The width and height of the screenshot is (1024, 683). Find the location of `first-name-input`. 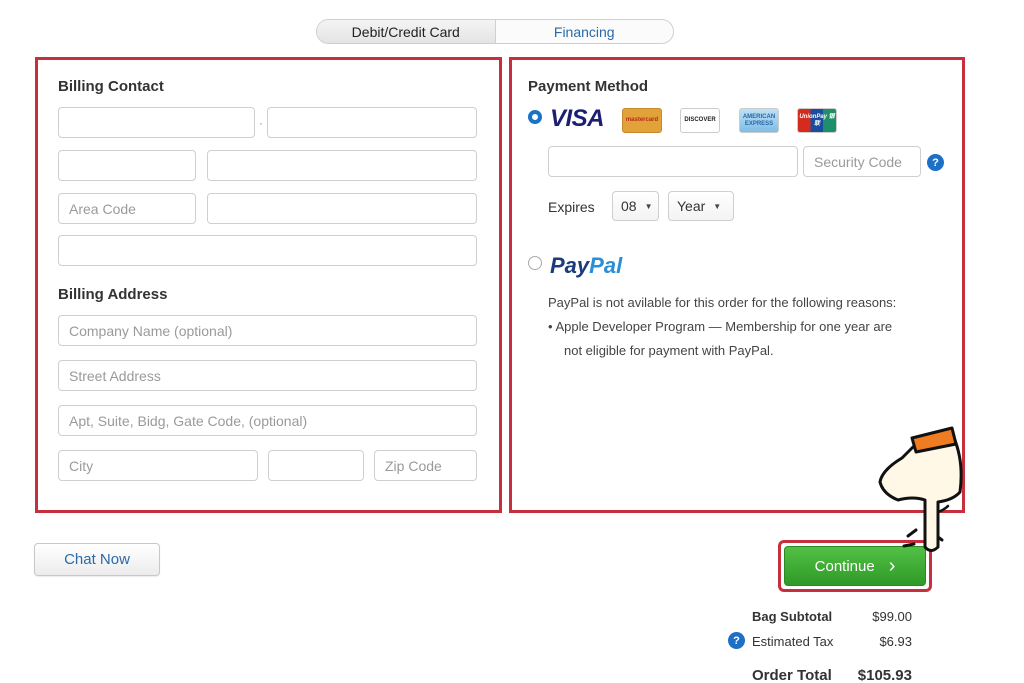

first-name-input is located at coordinates (156, 122).